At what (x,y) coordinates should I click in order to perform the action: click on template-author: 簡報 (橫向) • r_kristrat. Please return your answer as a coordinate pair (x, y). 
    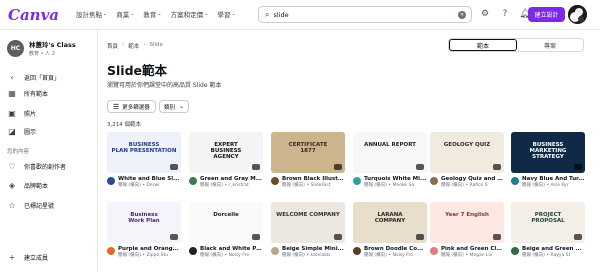
    Looking at the image, I should click on (224, 185).